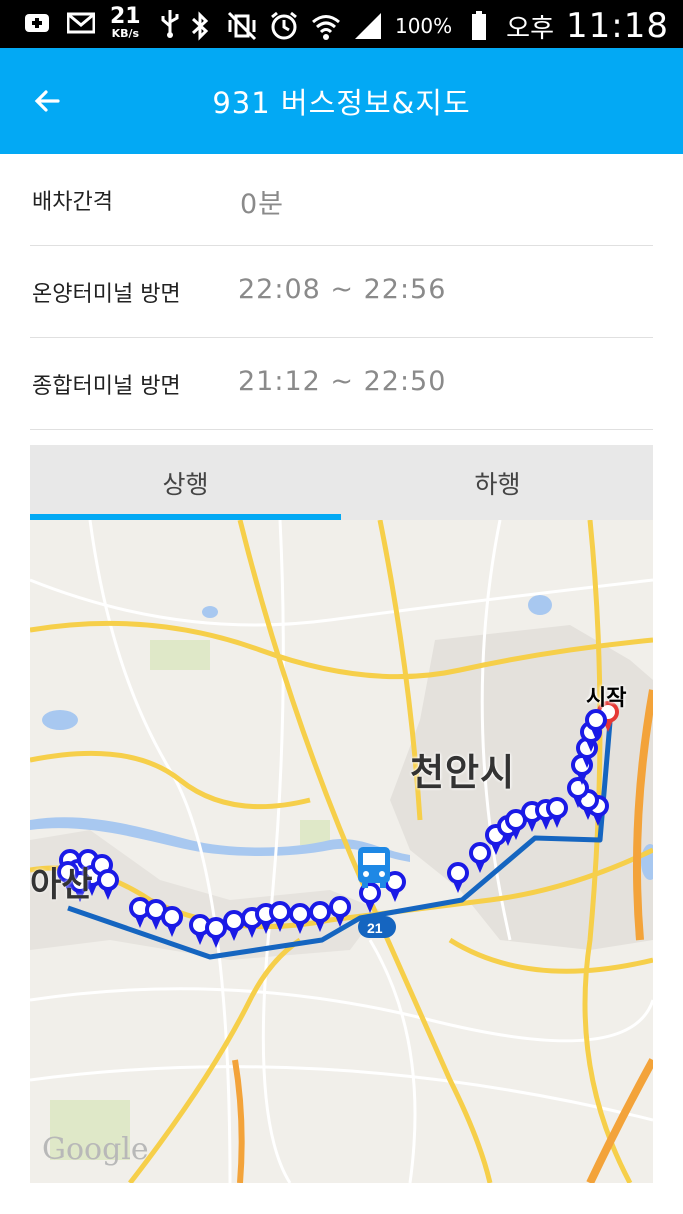  I want to click on map-city-label: 천안시, so click(463, 772).